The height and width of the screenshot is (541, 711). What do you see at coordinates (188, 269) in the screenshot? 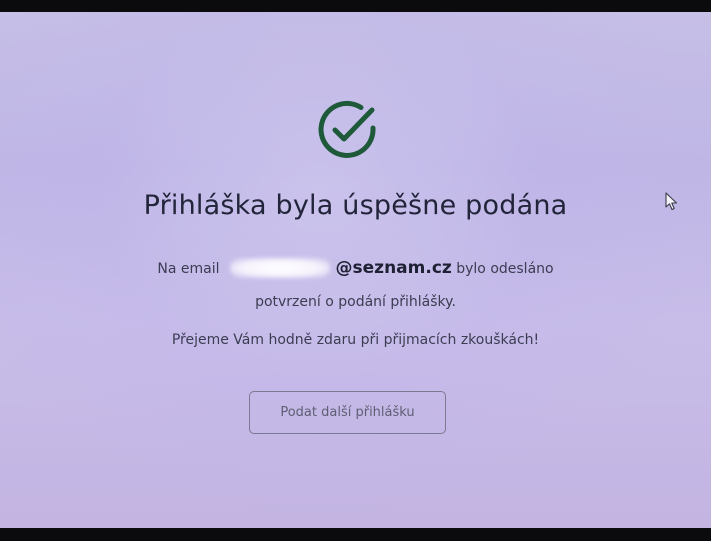
I see `email-prefix: Na email` at bounding box center [188, 269].